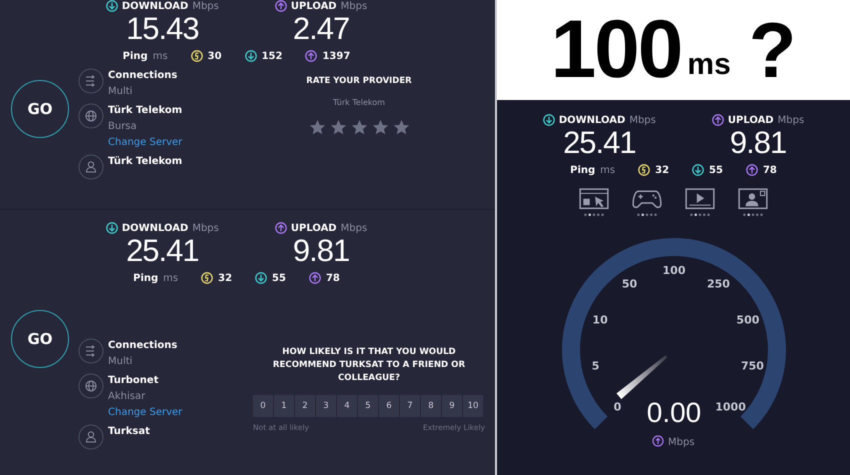 This screenshot has height=475, width=850. I want to click on scale-option: 7, so click(410, 406).